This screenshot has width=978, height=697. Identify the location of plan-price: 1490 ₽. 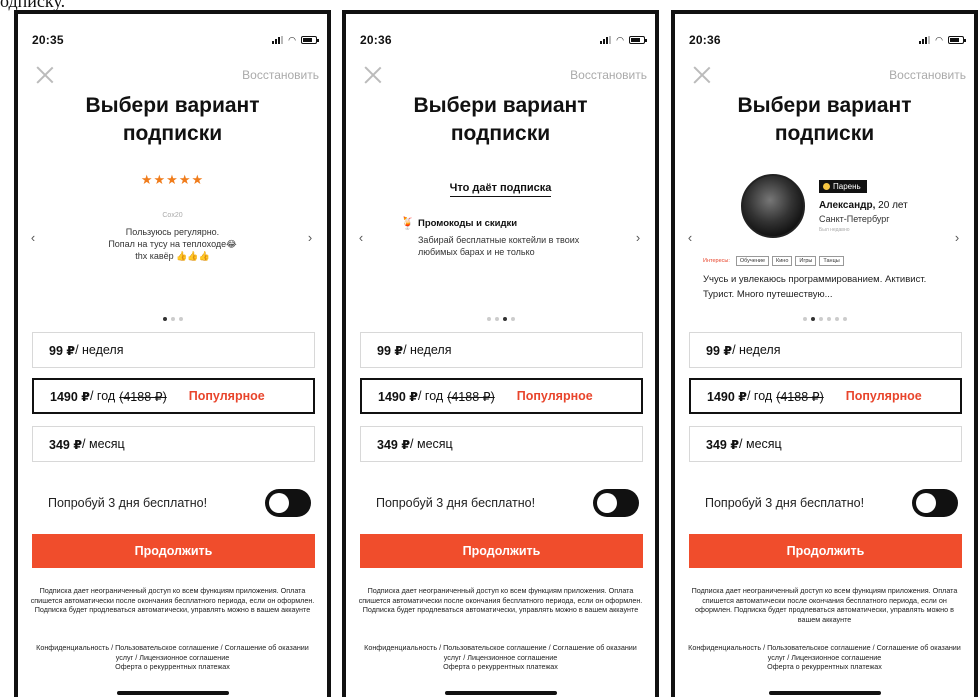
(398, 396).